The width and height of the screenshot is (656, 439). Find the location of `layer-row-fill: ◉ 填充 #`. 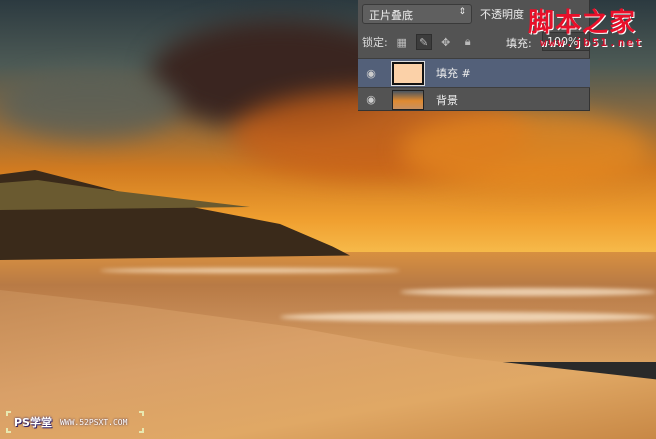

layer-row-fill: ◉ 填充 # is located at coordinates (474, 72).